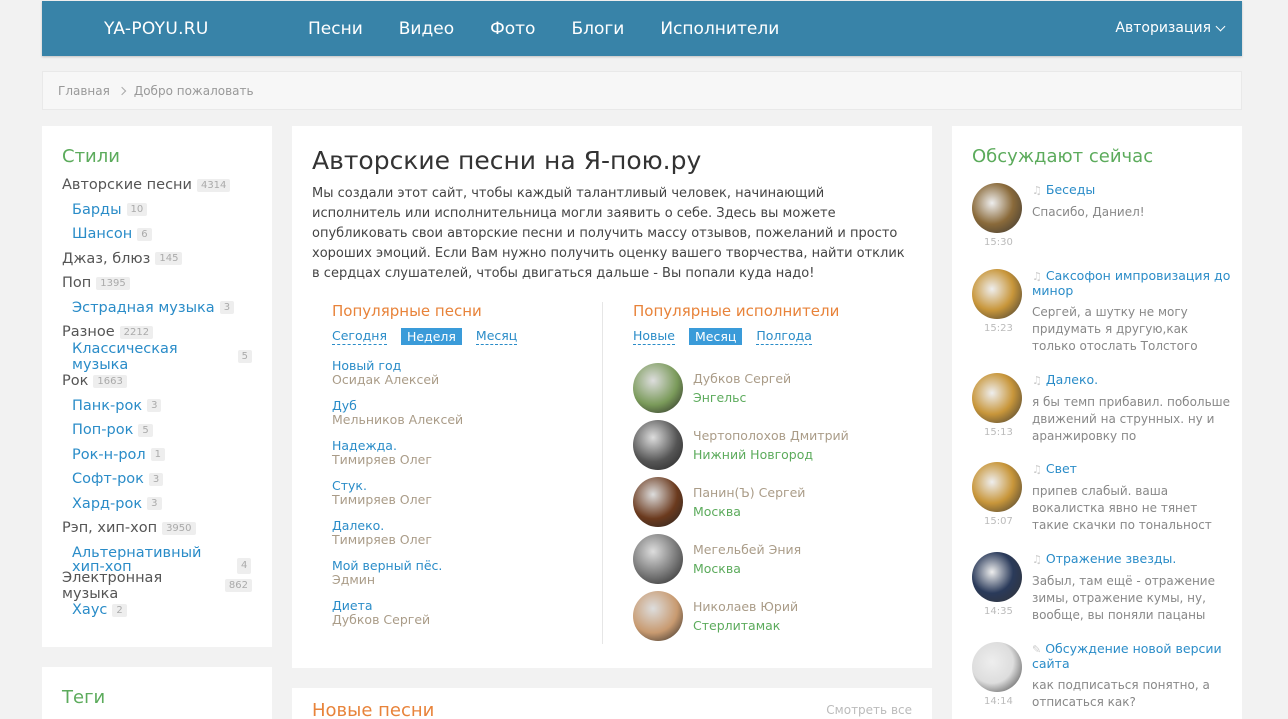  What do you see at coordinates (157, 479) in the screenshot?
I see `style-item: Софт-рок 3` at bounding box center [157, 479].